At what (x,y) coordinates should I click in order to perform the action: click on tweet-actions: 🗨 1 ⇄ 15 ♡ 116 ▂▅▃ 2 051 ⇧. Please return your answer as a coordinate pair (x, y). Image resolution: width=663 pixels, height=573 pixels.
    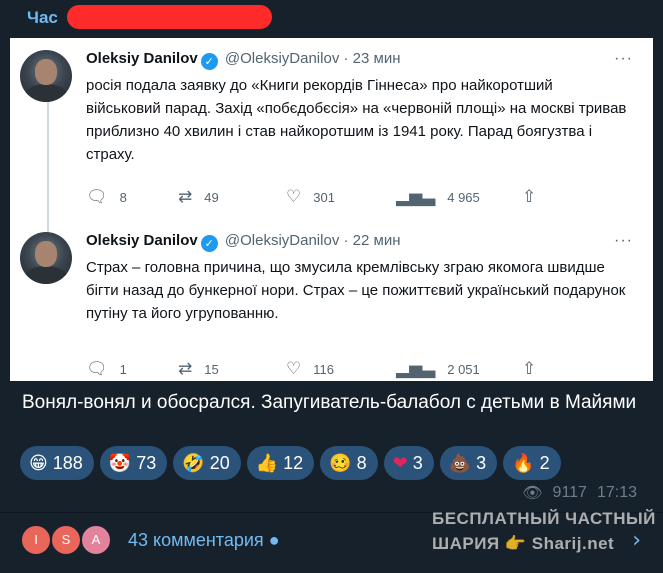
    Looking at the image, I should click on (321, 369).